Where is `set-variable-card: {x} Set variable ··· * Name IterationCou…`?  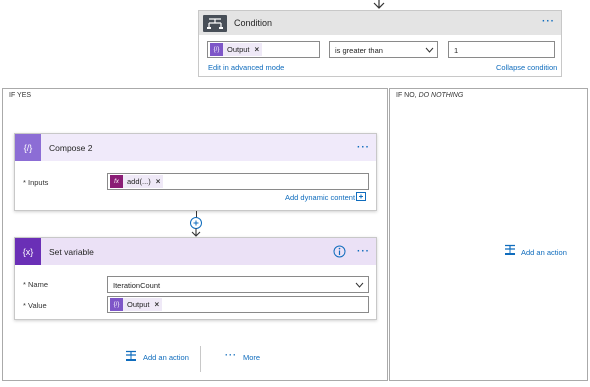
set-variable-card: {x} Set variable ··· * Name IterationCou… is located at coordinates (195, 278).